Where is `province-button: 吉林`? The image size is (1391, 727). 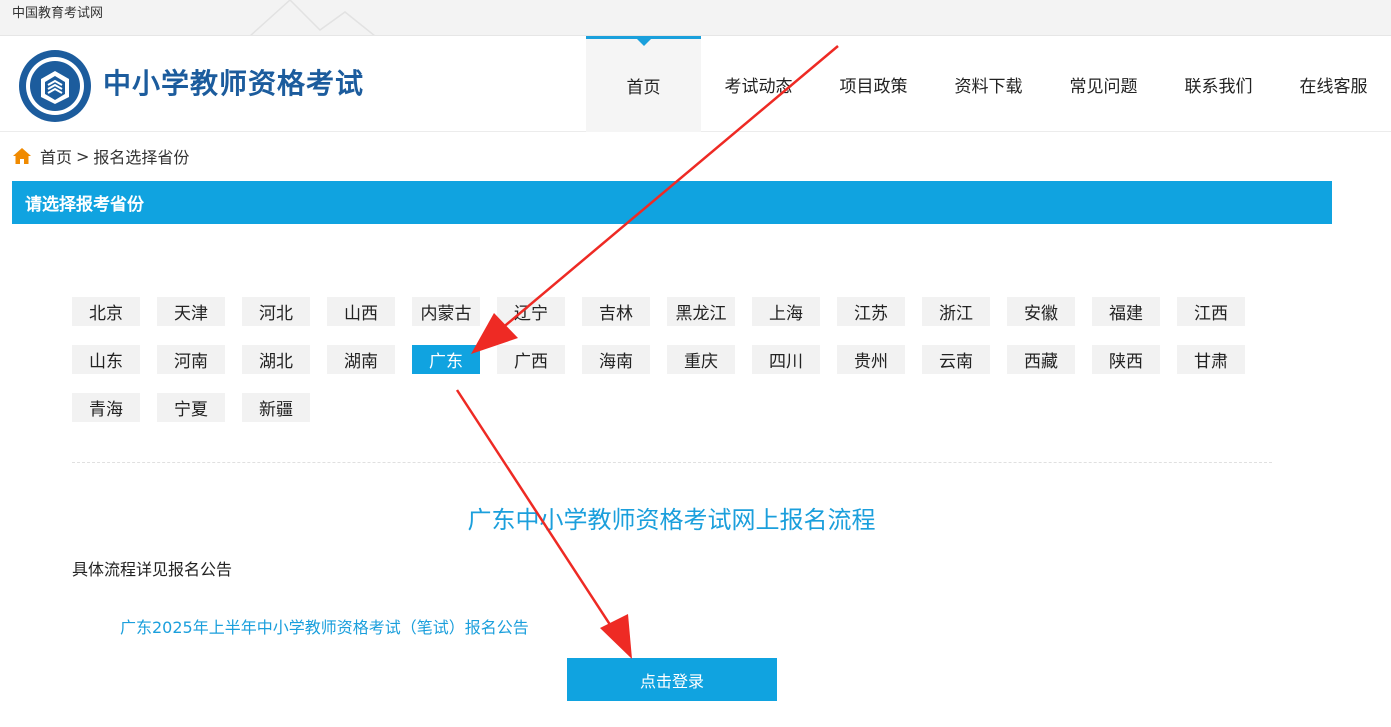
province-button: 吉林 is located at coordinates (616, 311).